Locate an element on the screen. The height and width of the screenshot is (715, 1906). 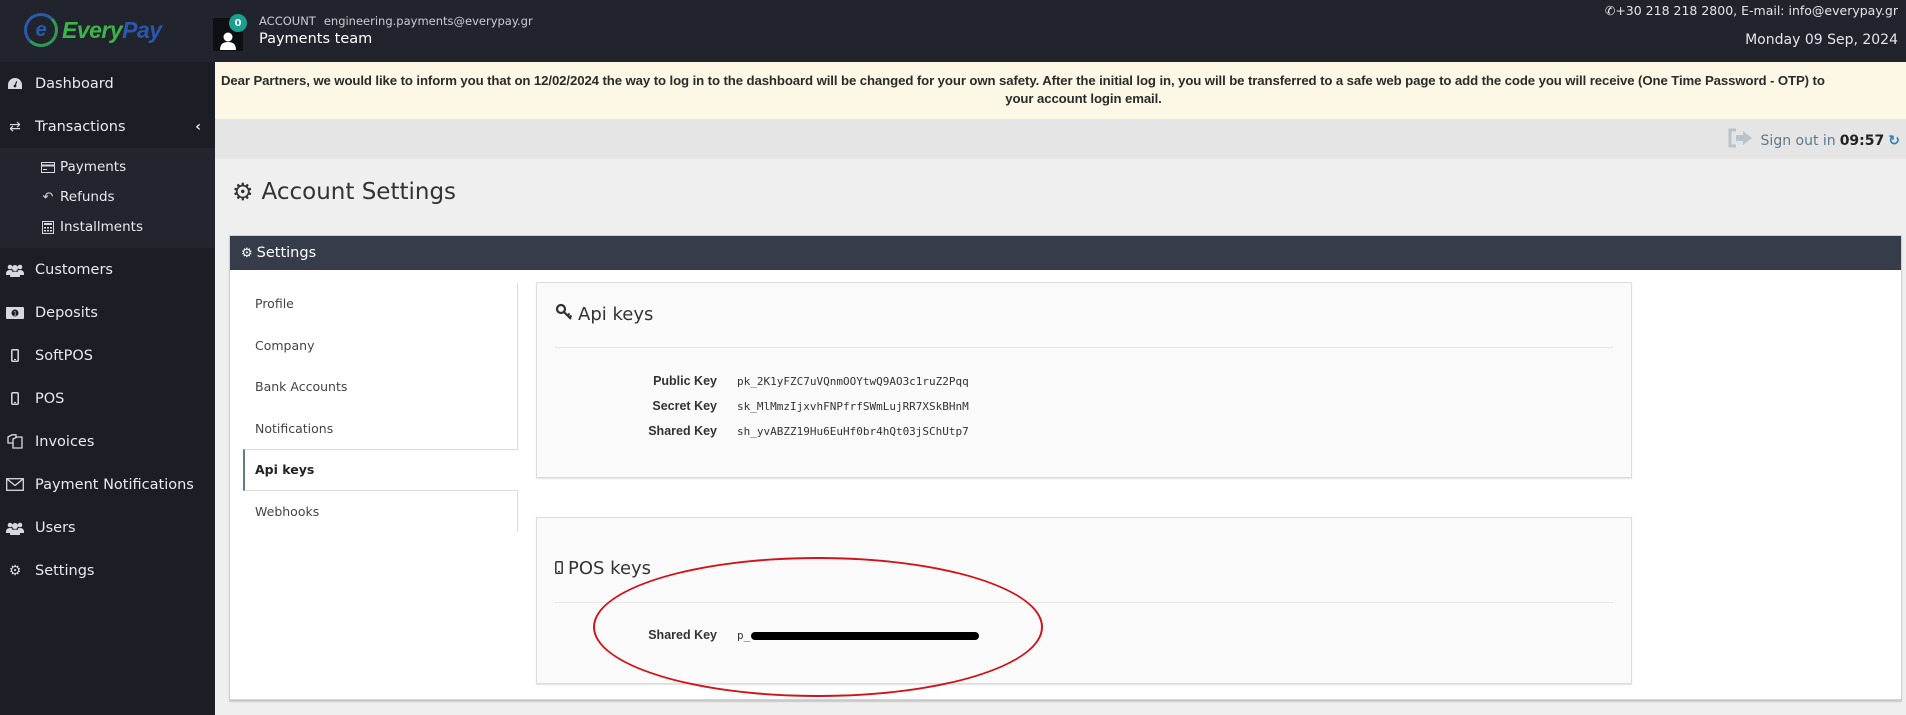
sidebar-item-settings: ⚙ Settings is located at coordinates (107, 570).